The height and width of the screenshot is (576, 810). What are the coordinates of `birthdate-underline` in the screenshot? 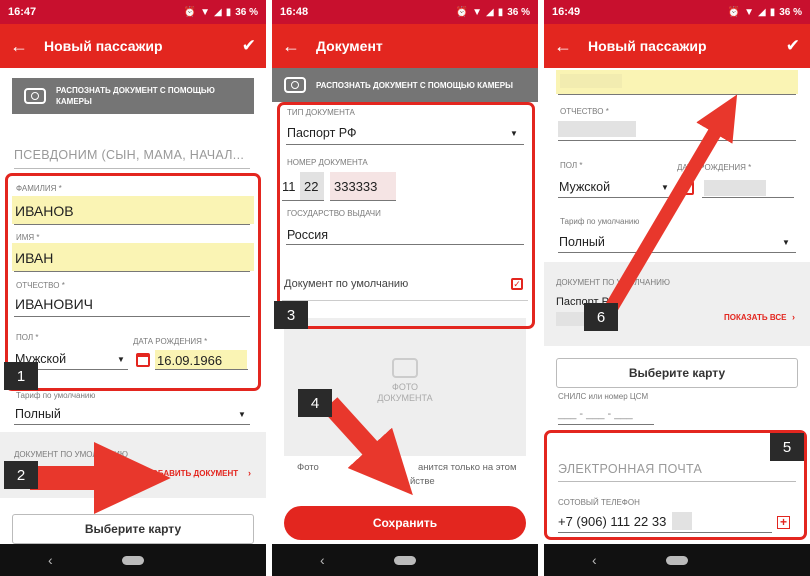 It's located at (748, 197).